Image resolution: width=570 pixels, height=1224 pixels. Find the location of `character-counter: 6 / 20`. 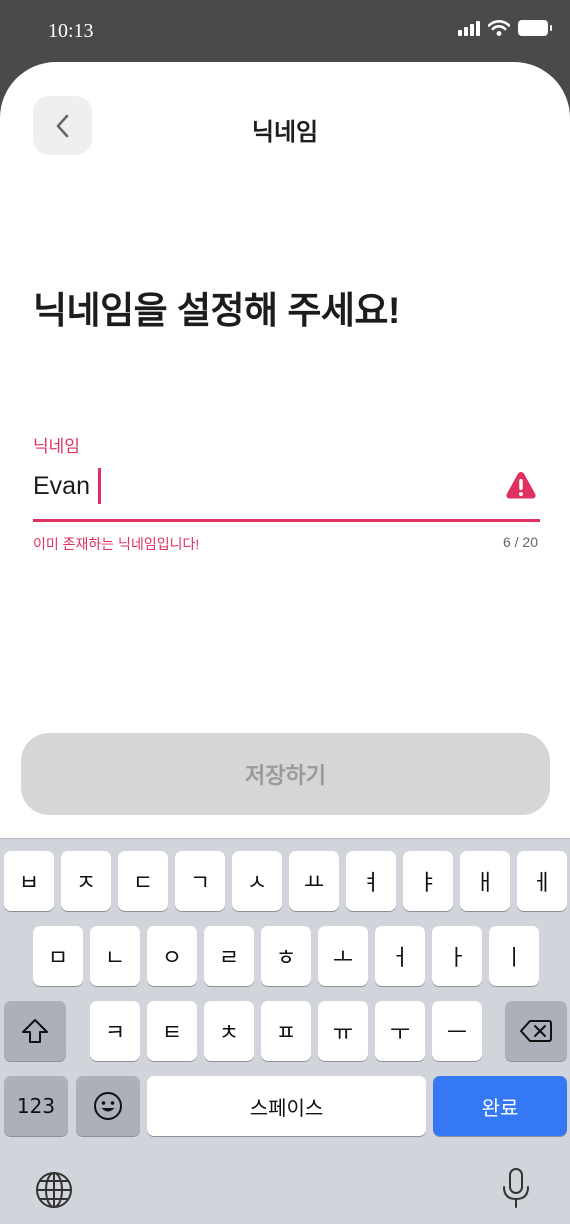

character-counter: 6 / 20 is located at coordinates (520, 542).